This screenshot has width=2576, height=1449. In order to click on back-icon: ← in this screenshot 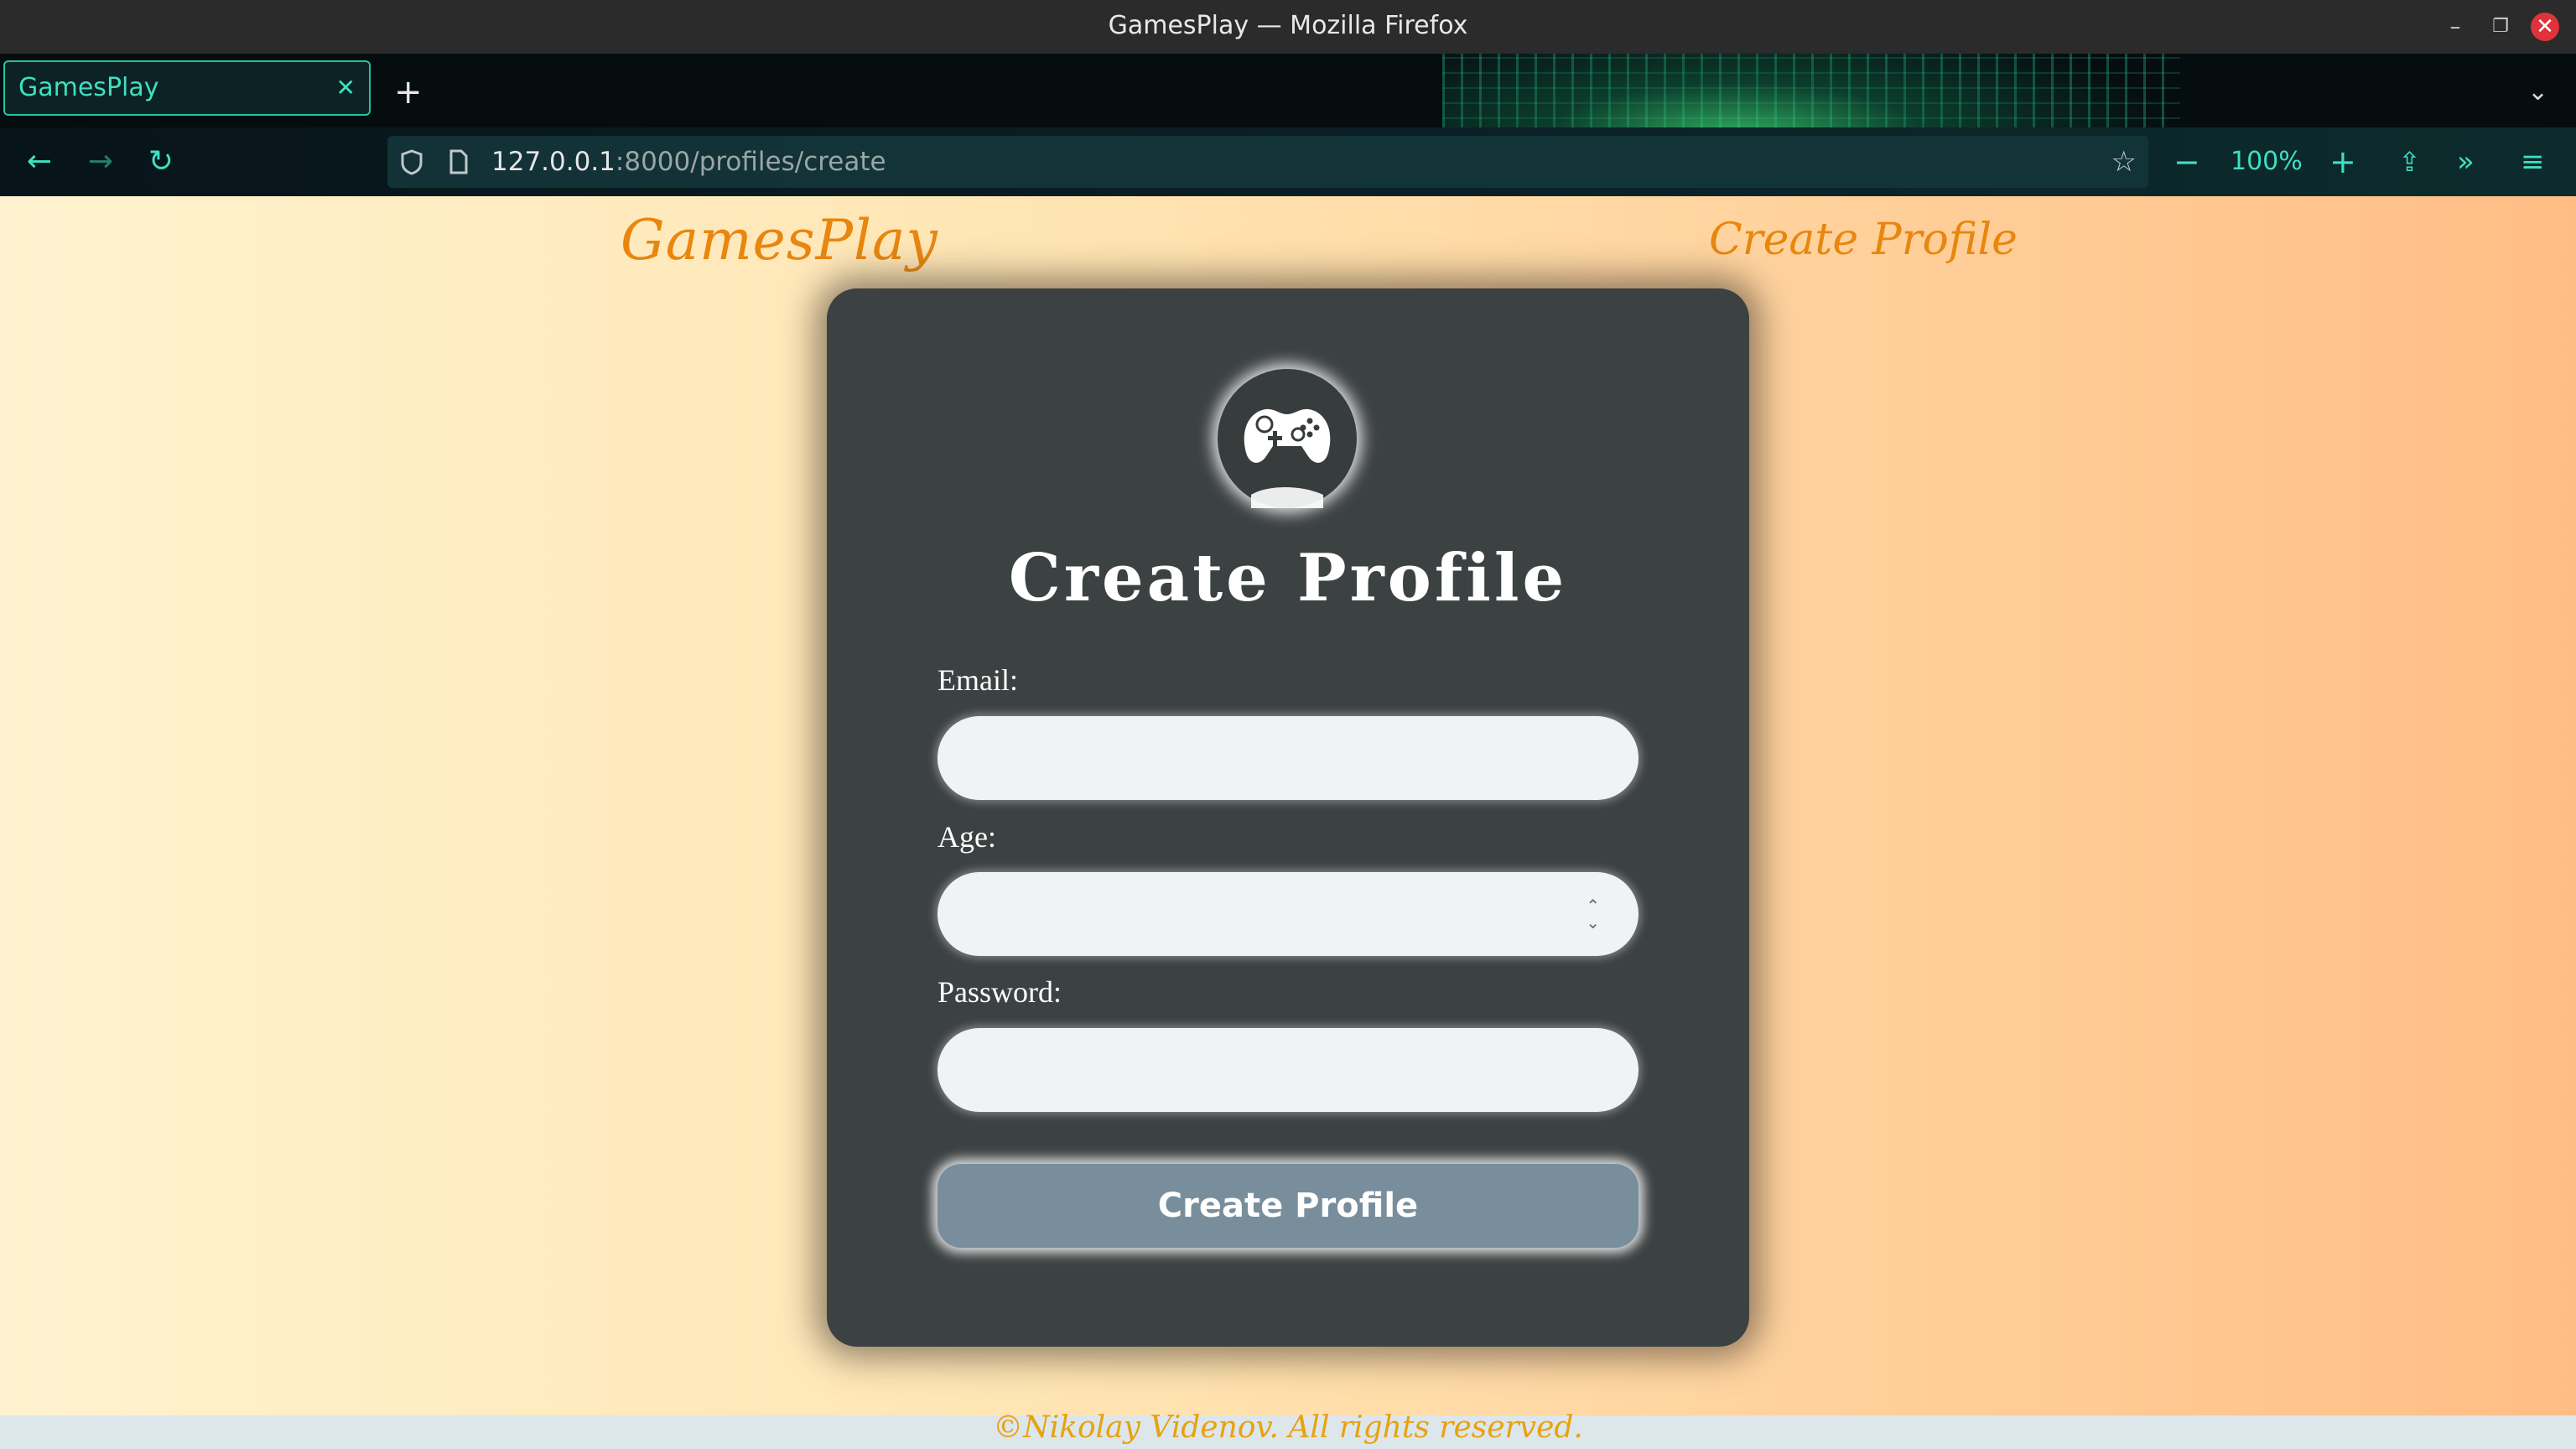, I will do `click(39, 161)`.